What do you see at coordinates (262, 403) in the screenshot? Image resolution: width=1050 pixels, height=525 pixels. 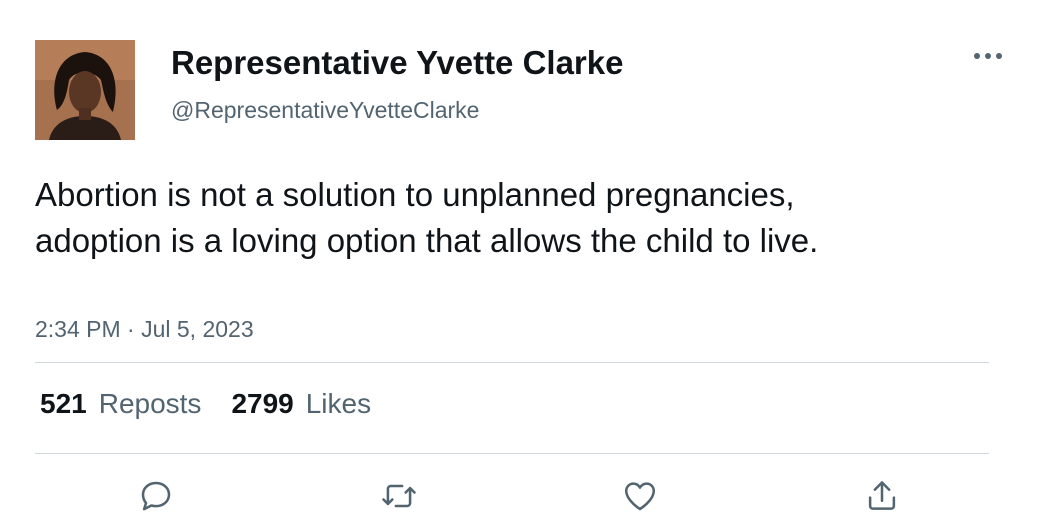 I see `likes-count: 2799` at bounding box center [262, 403].